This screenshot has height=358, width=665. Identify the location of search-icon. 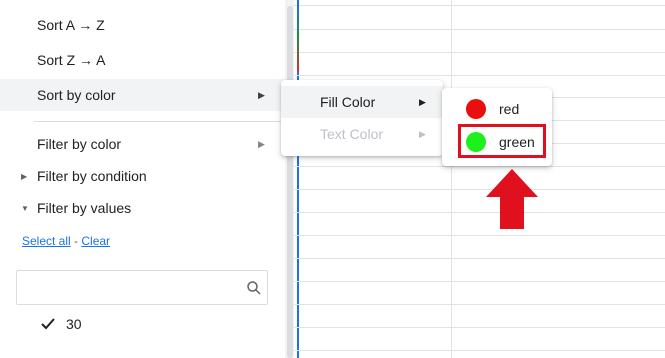
(254, 288).